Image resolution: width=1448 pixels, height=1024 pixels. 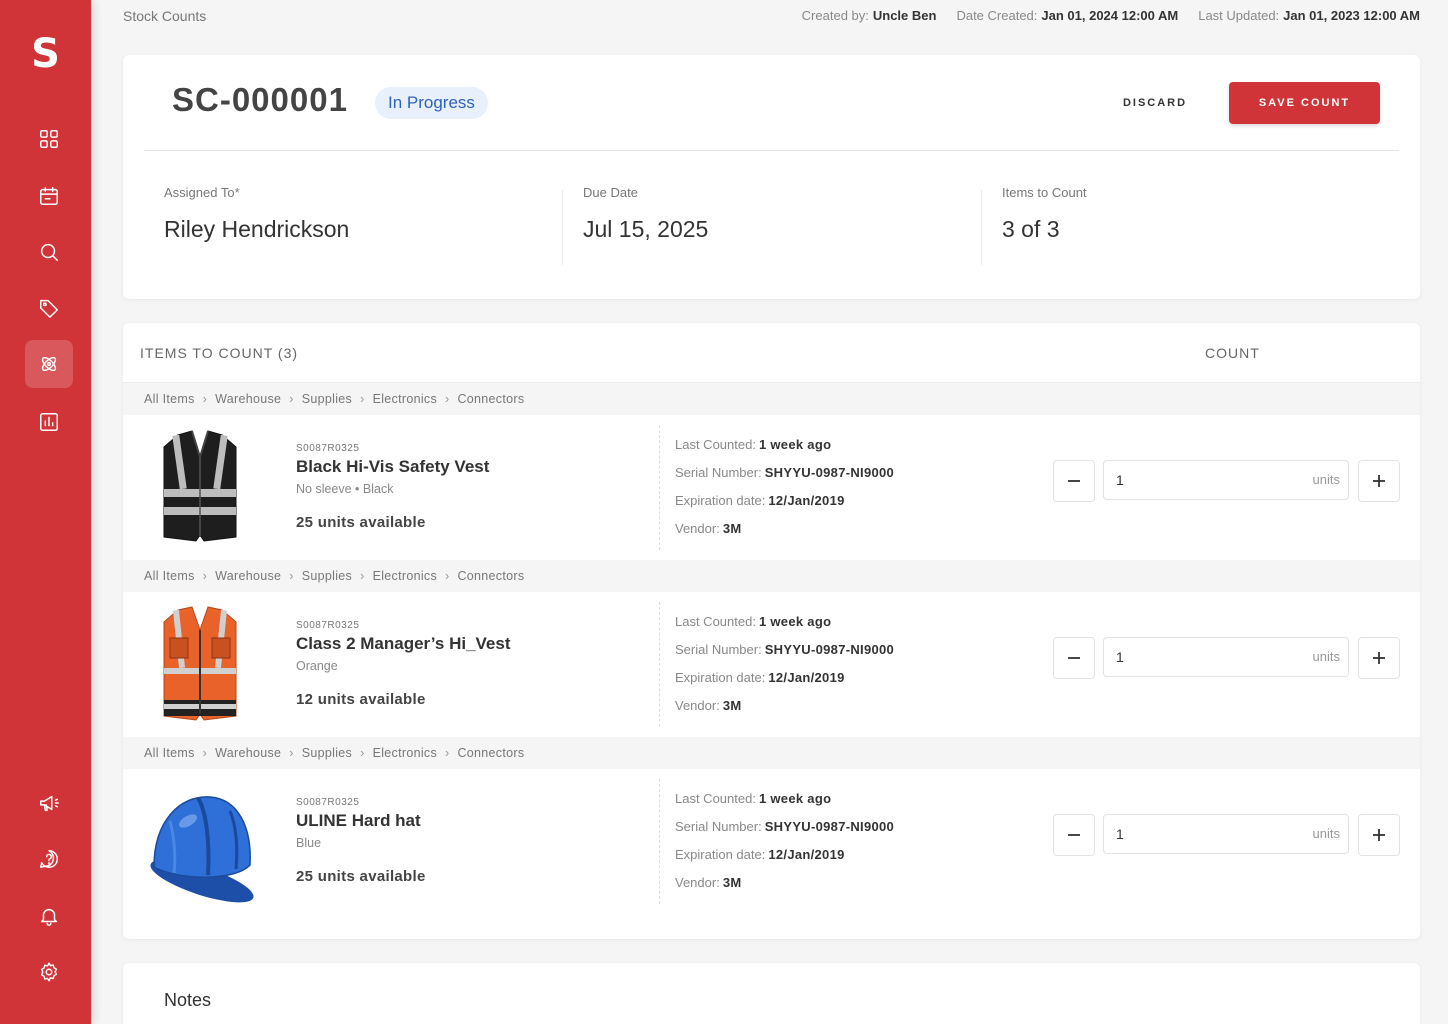 What do you see at coordinates (784, 861) in the screenshot?
I see `expiration-date: Expiration date: 12/Jan/2019` at bounding box center [784, 861].